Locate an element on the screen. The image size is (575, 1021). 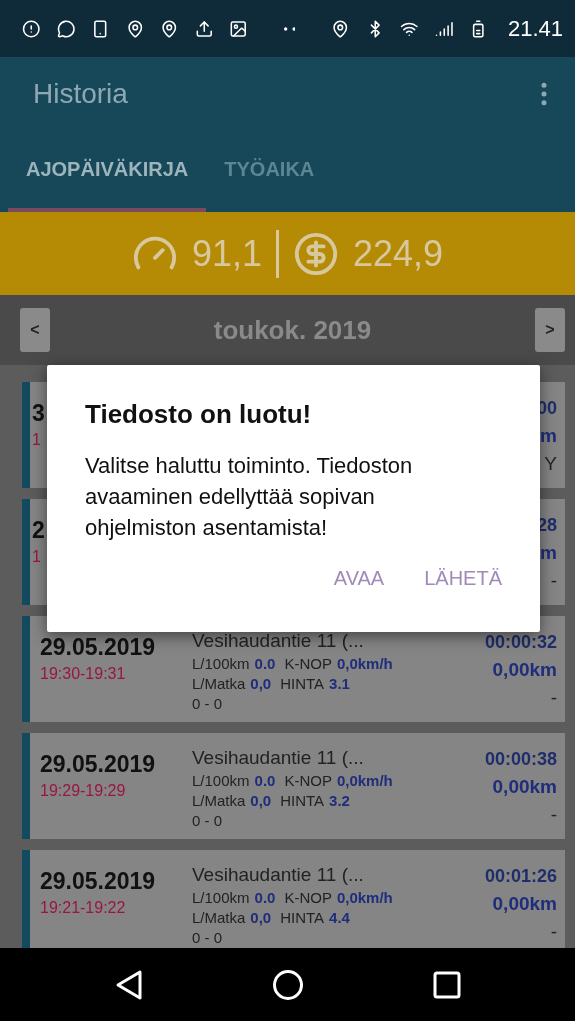
trip-date: 3 is located at coordinates (38, 413).